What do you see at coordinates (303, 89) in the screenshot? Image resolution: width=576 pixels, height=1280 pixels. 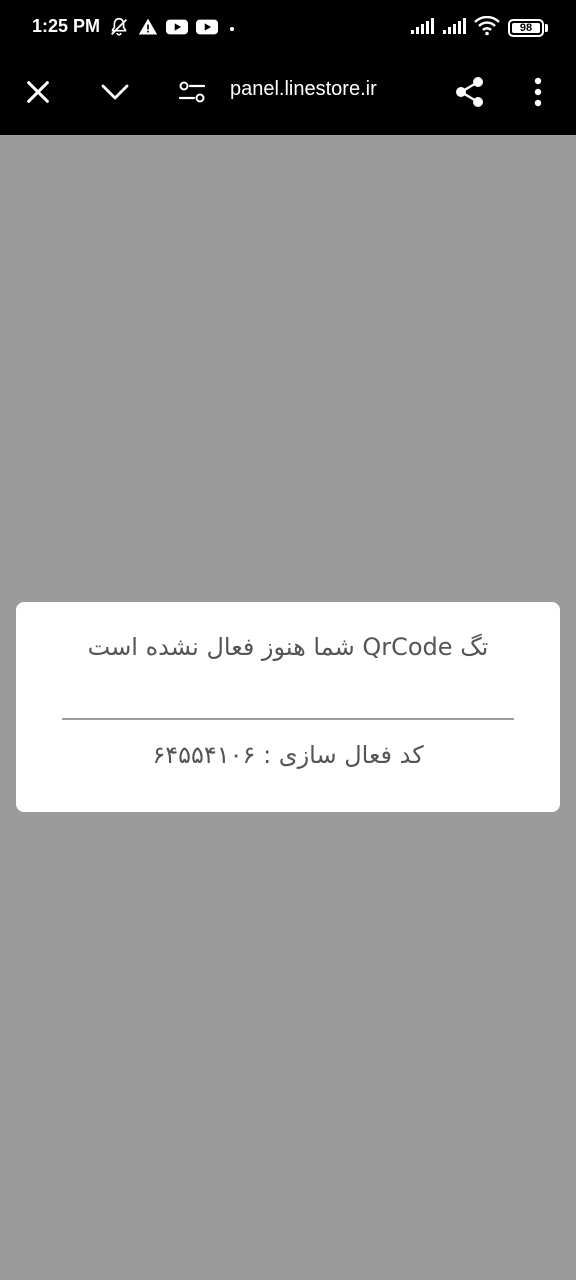 I see `url-text: panel.linestore.ir` at bounding box center [303, 89].